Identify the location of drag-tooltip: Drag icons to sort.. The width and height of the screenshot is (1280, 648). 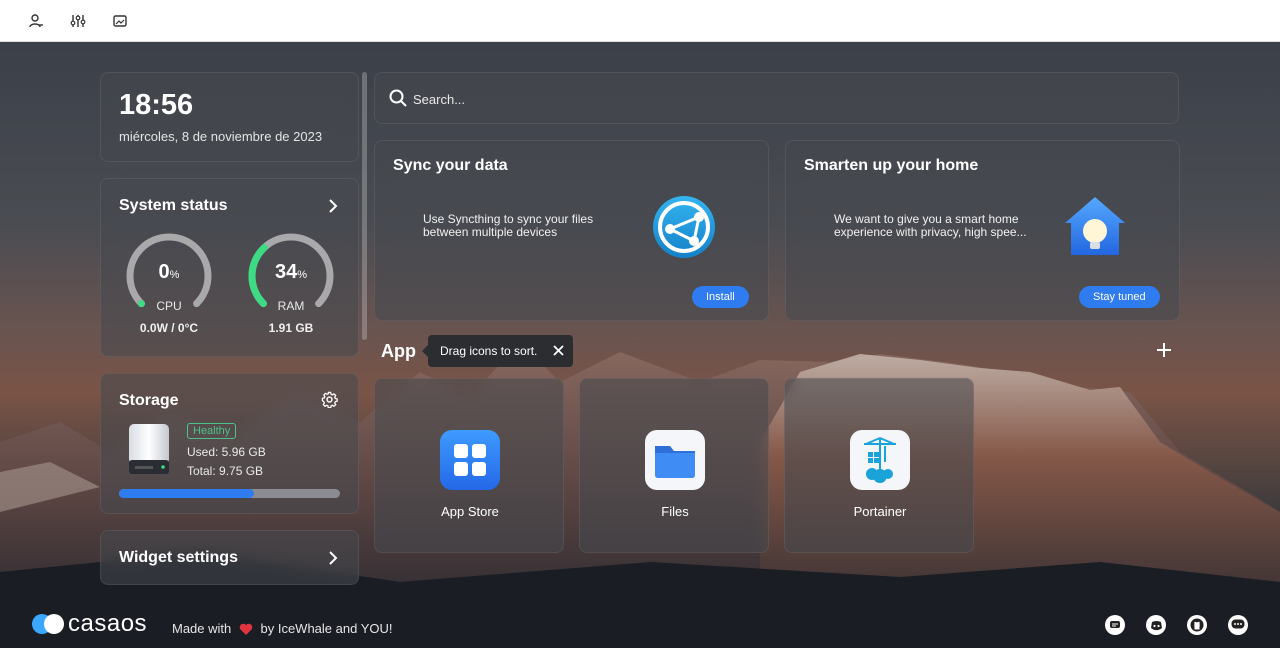
(497, 351).